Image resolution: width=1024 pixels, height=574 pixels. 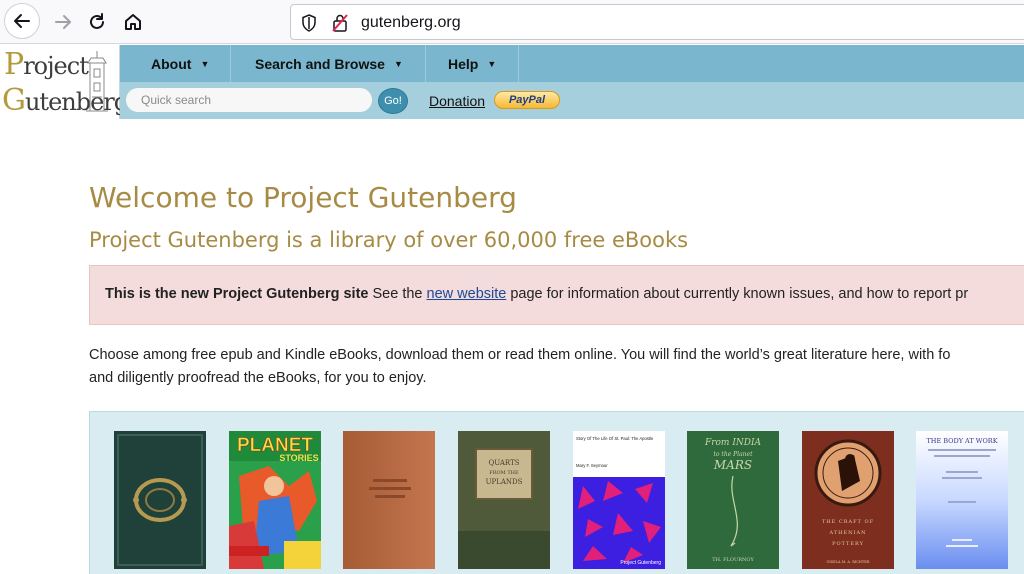 What do you see at coordinates (847, 533) in the screenshot?
I see `svg-text: ATHENIAN` at bounding box center [847, 533].